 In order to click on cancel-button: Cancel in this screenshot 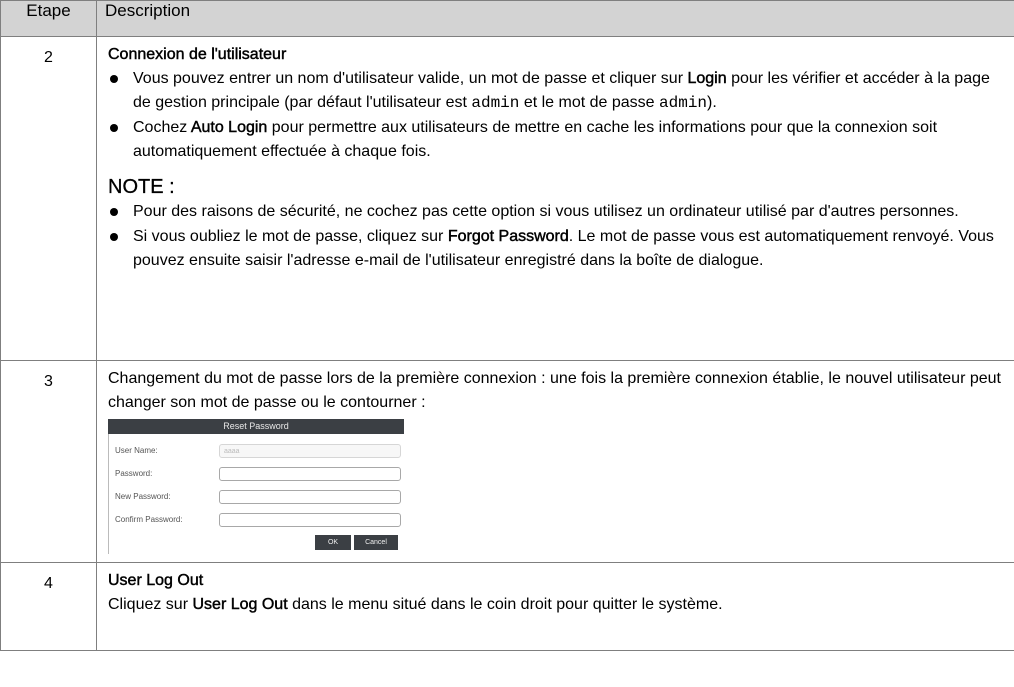, I will do `click(376, 542)`.